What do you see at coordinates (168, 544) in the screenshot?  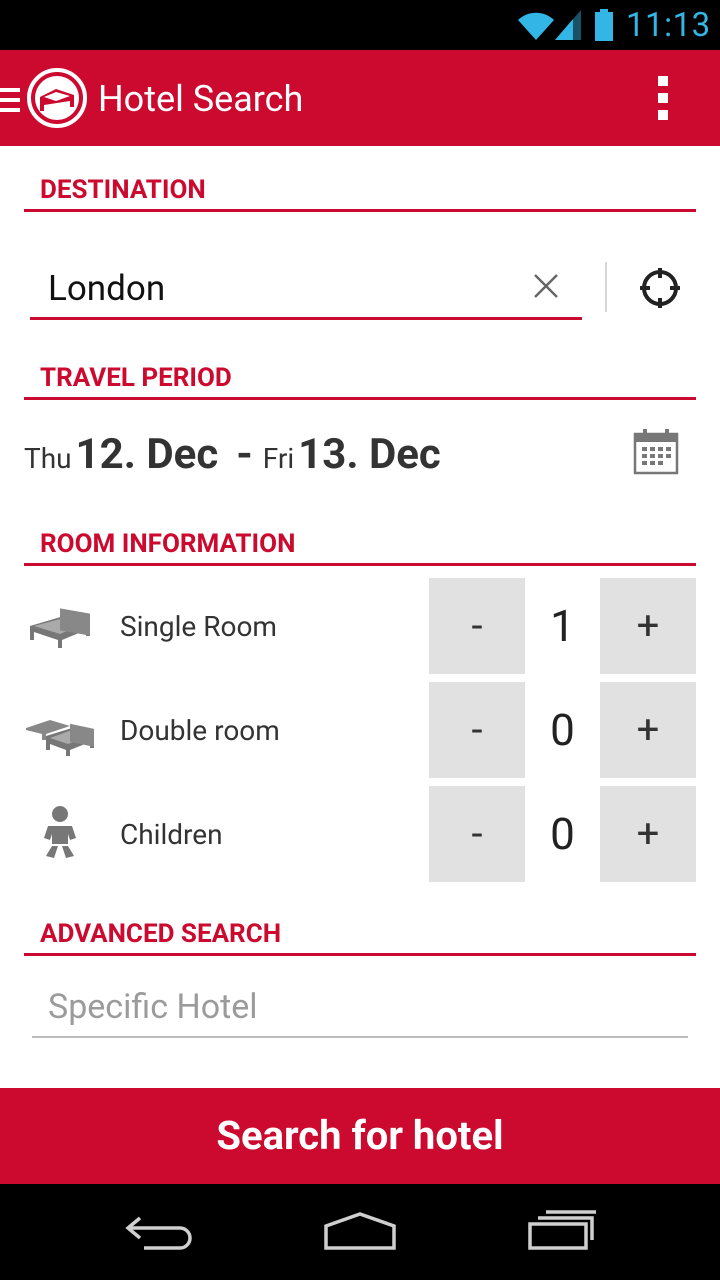 I see `section-room-information-label: ROOM INFORMATION` at bounding box center [168, 544].